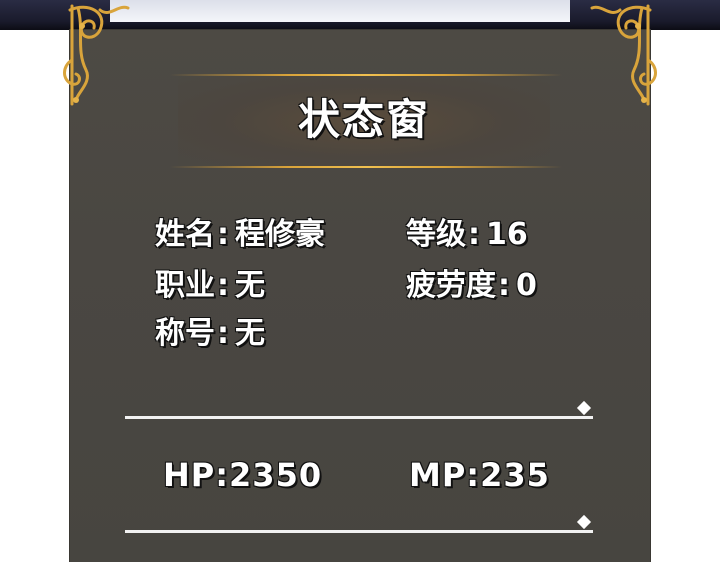  Describe the element at coordinates (359, 531) in the screenshot. I see `section-divider-bottom` at that location.